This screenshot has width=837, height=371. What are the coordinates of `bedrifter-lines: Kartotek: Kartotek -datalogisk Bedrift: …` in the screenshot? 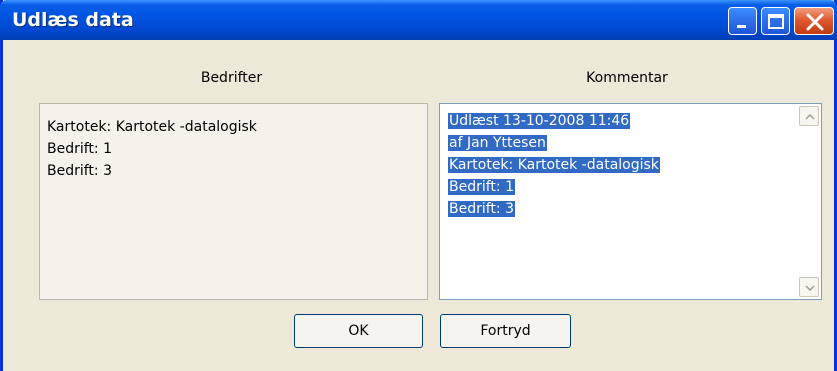 It's located at (152, 149).